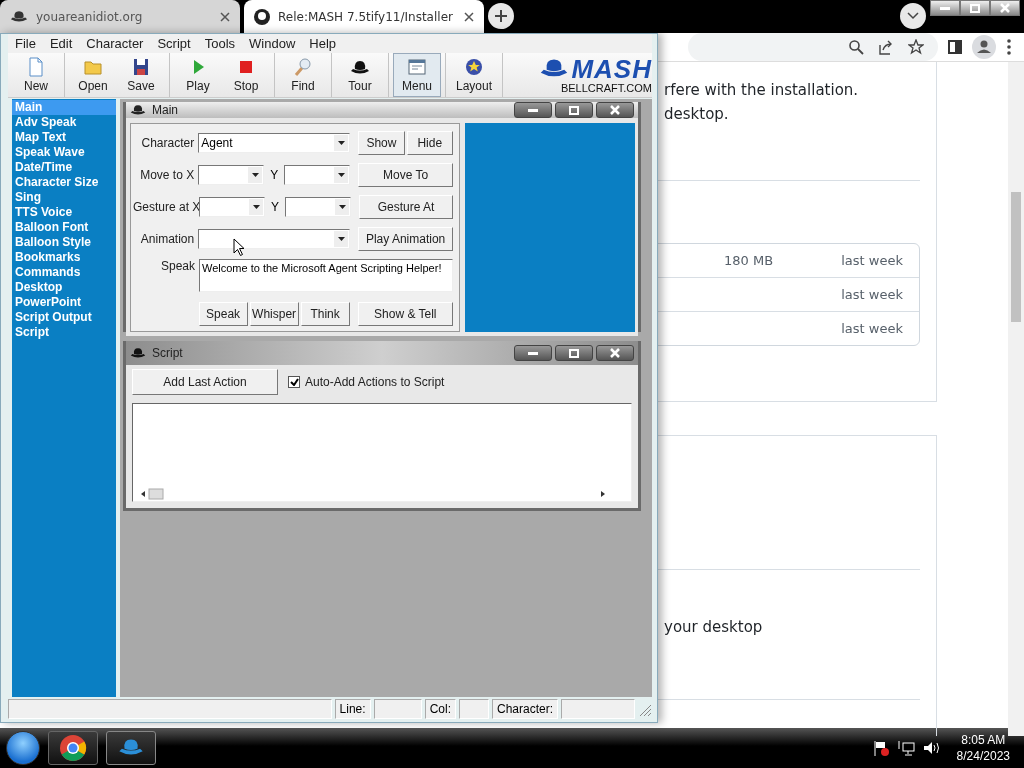  I want to click on toolbar-button: Stop, so click(246, 75).